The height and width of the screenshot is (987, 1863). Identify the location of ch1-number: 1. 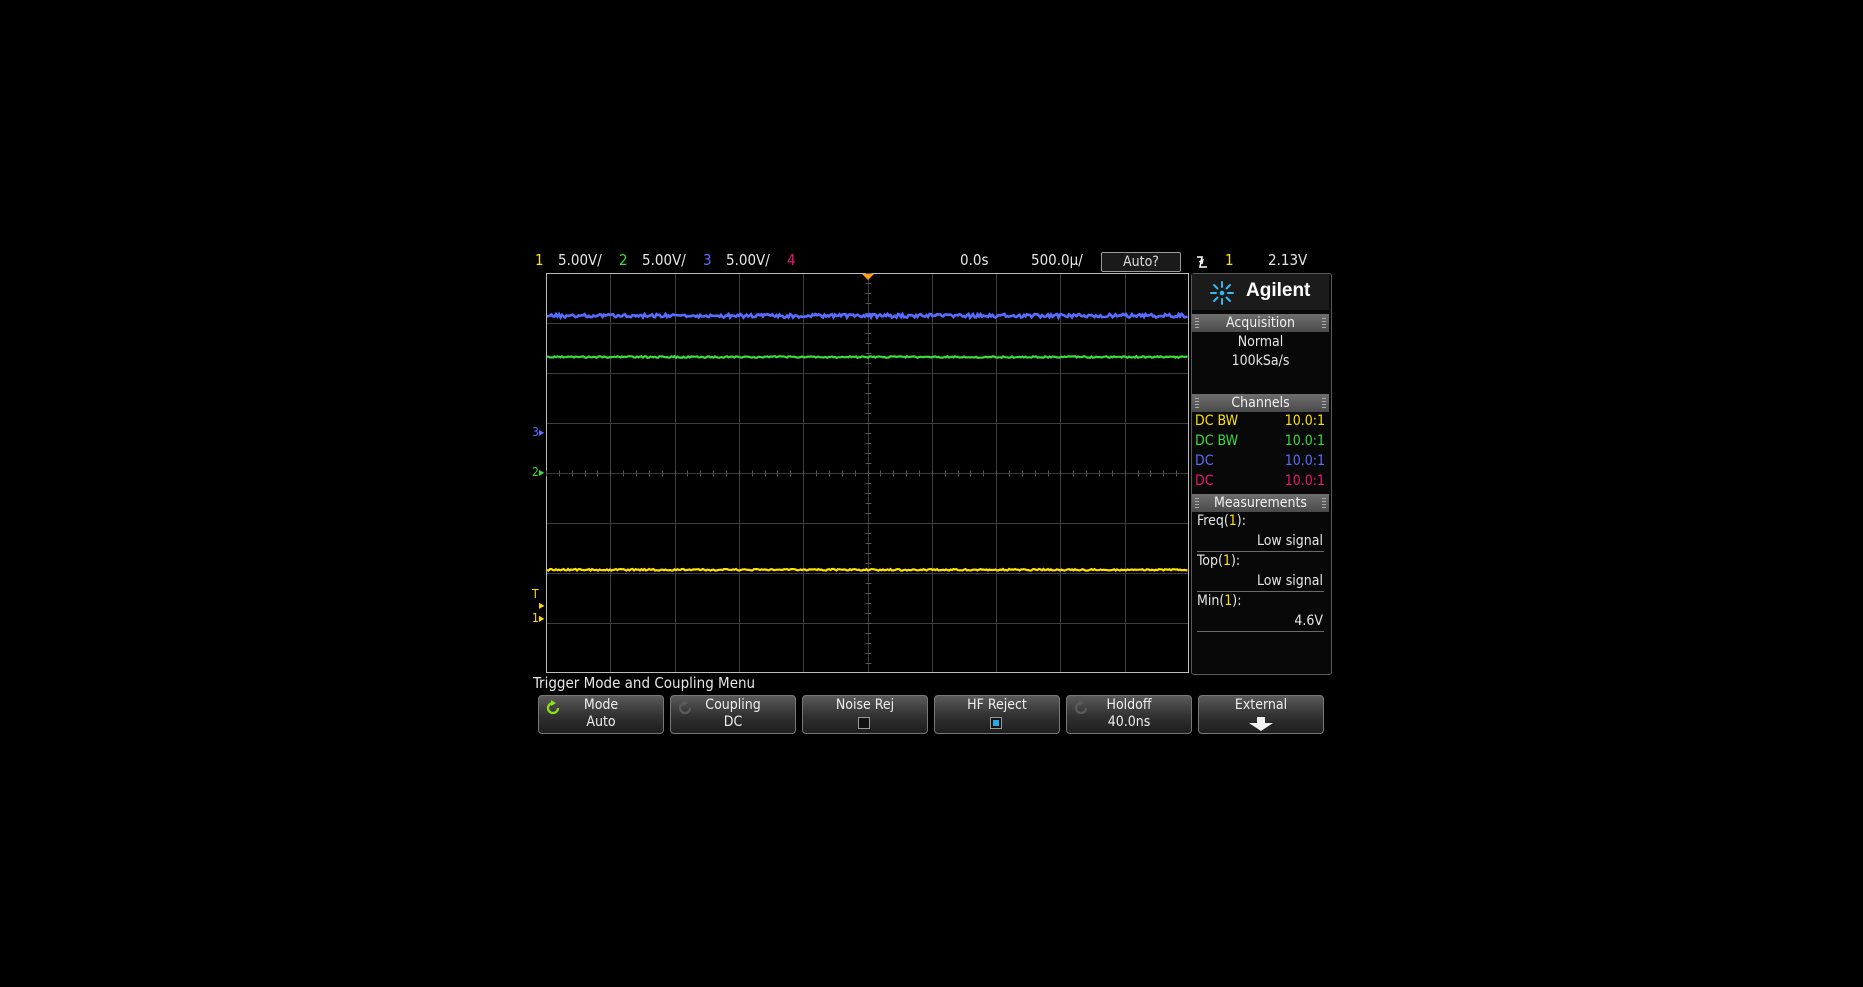
(539, 260).